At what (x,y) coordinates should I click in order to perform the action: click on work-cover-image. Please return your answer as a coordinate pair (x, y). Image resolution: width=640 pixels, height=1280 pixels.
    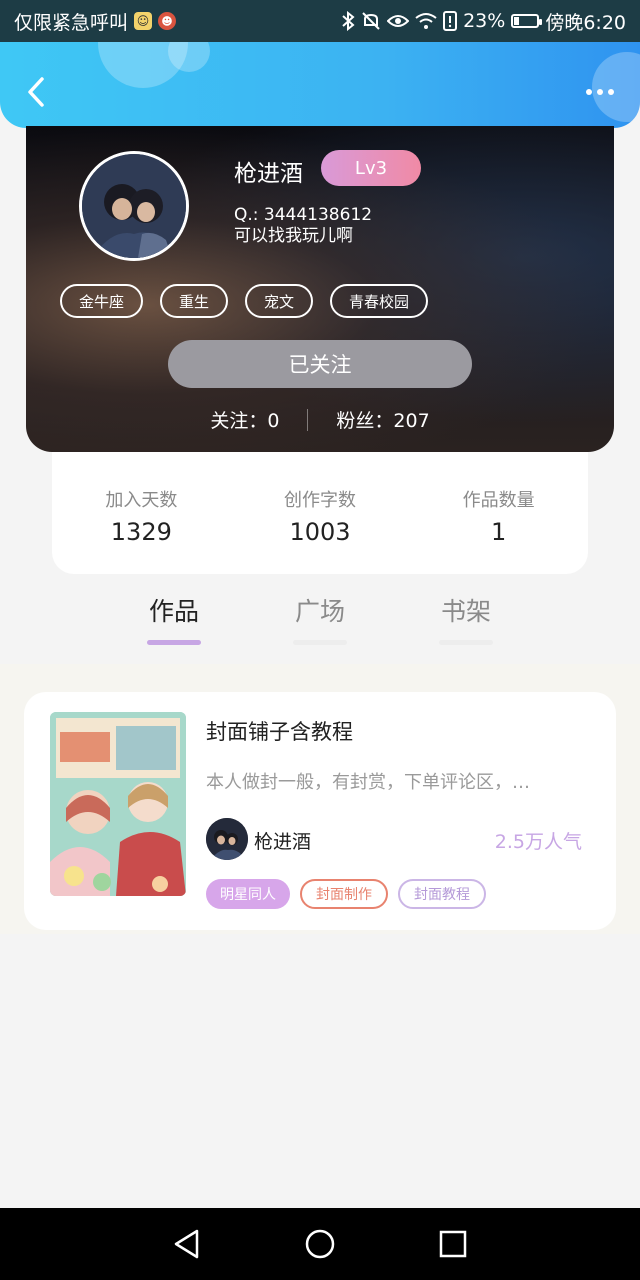
    Looking at the image, I should click on (118, 804).